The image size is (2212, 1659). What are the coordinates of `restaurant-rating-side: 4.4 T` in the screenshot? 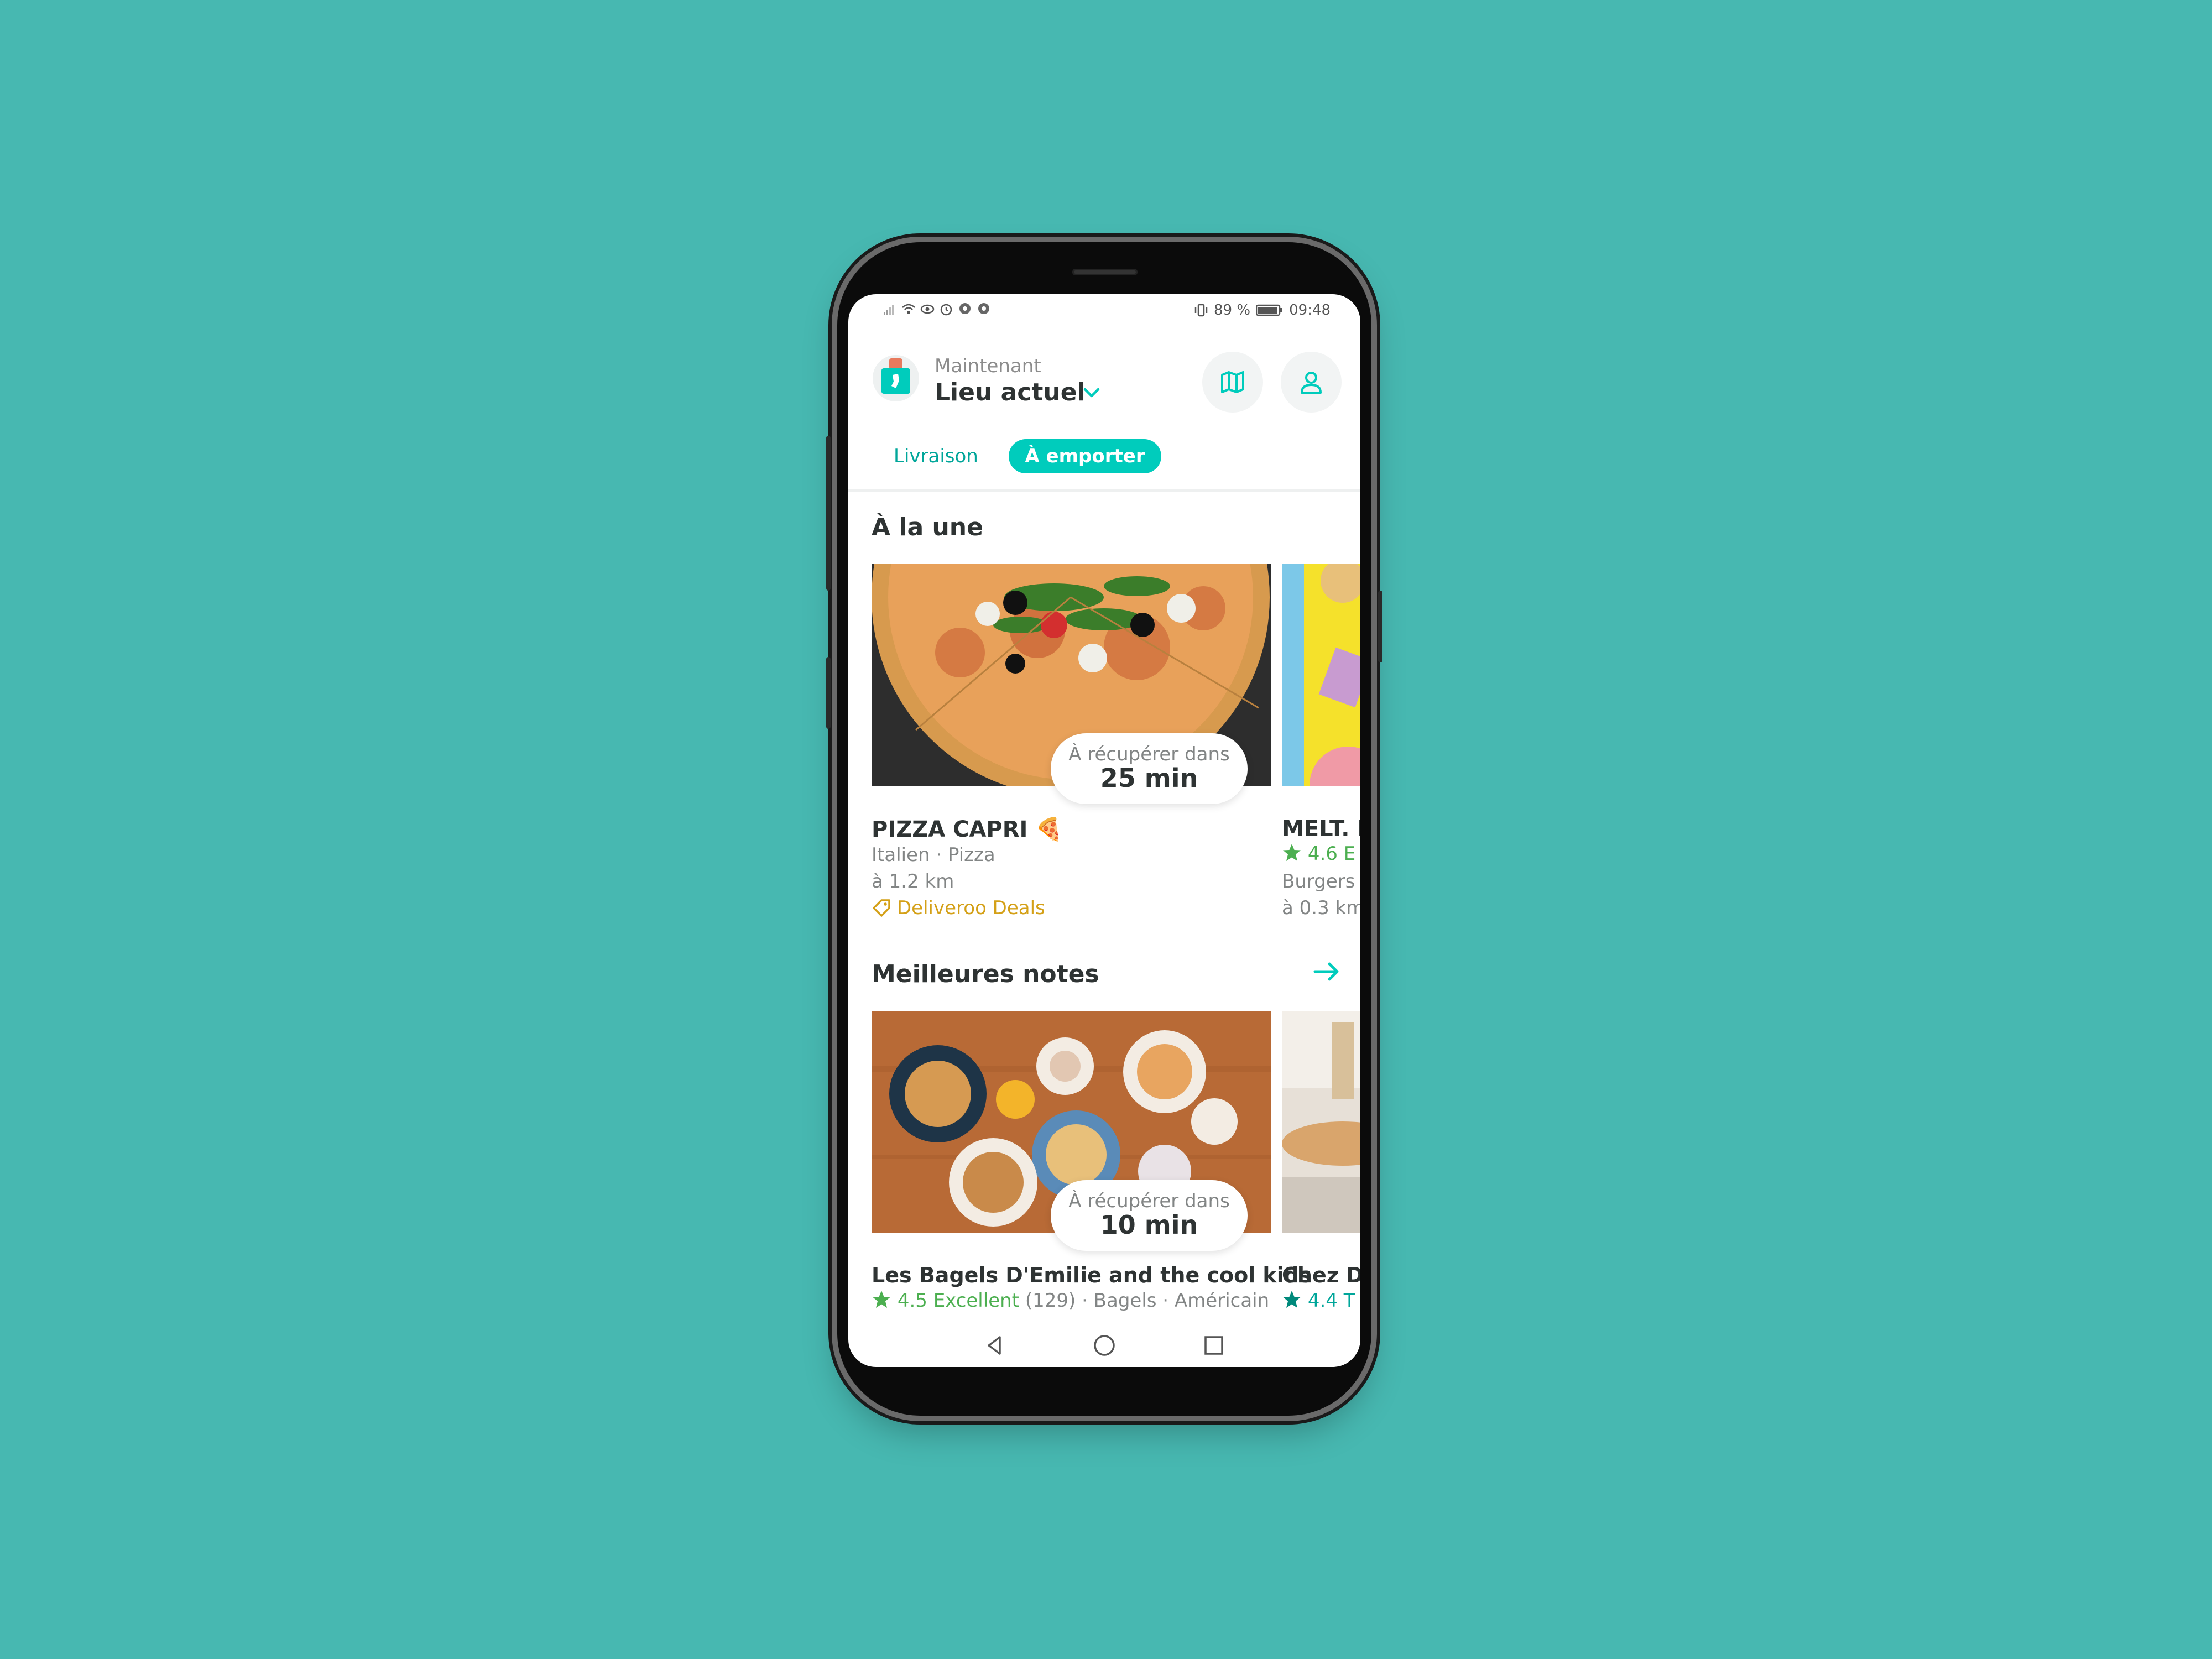 It's located at (1331, 1301).